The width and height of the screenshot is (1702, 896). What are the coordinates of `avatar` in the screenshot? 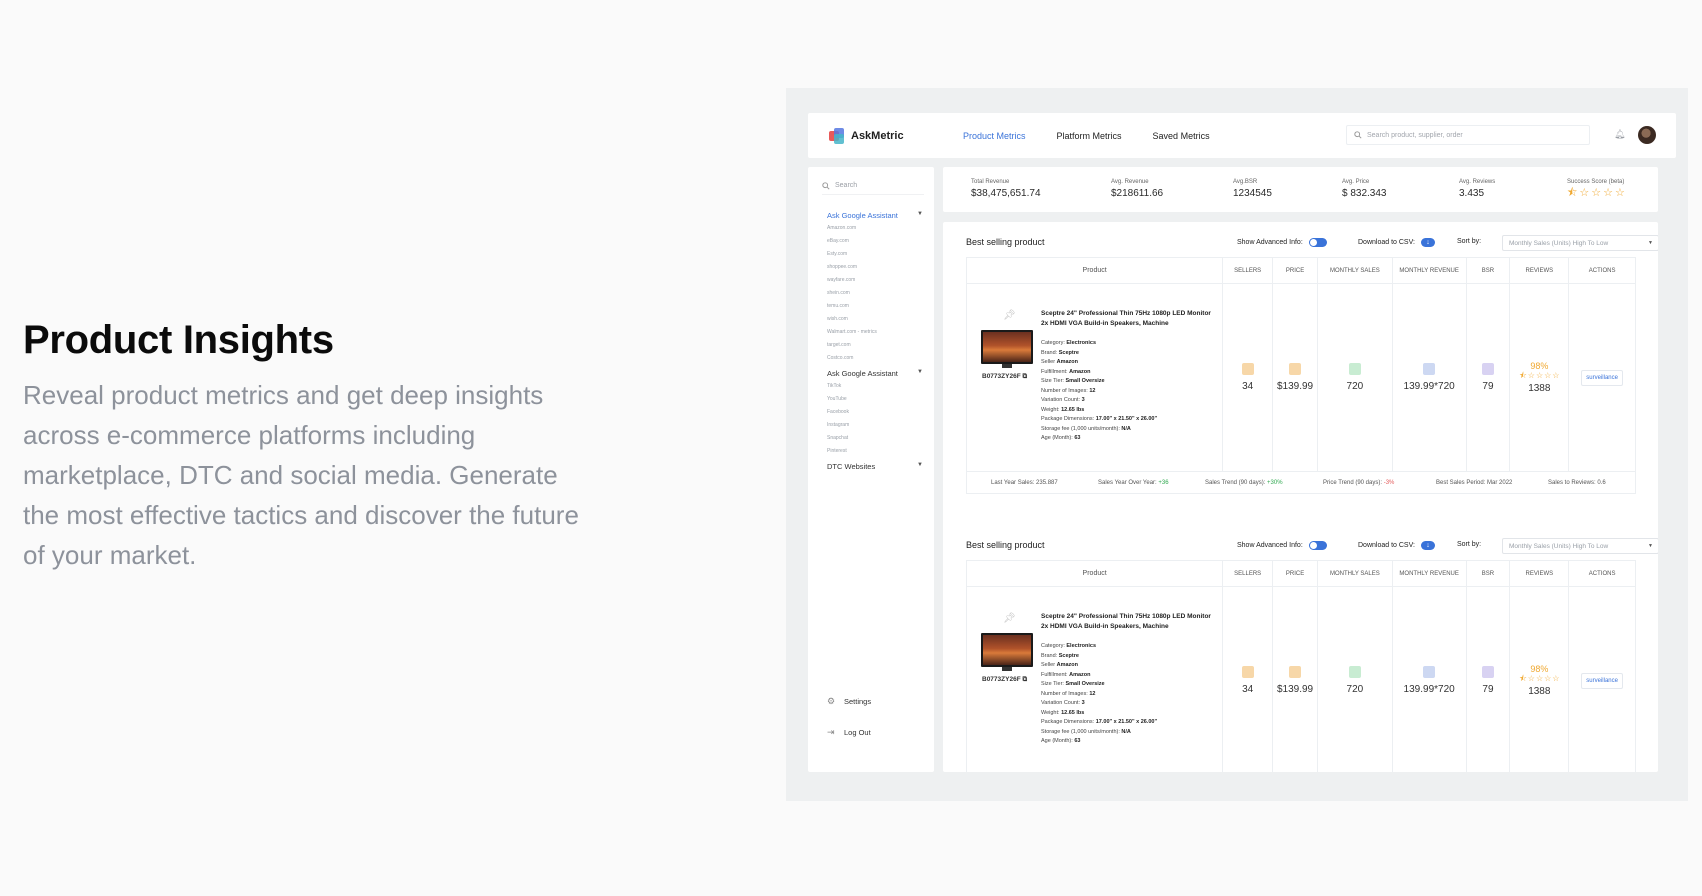 It's located at (1647, 135).